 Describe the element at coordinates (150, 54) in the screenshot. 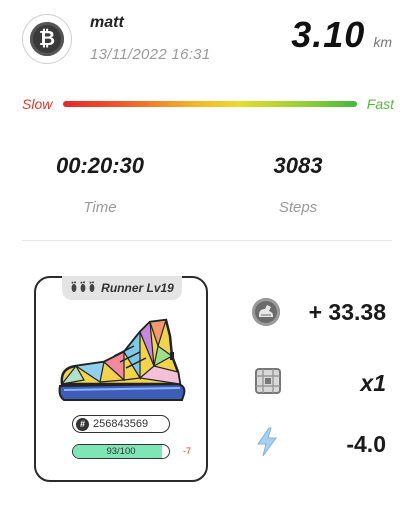

I see `run-datetime: 13/11/2022 16:31` at that location.